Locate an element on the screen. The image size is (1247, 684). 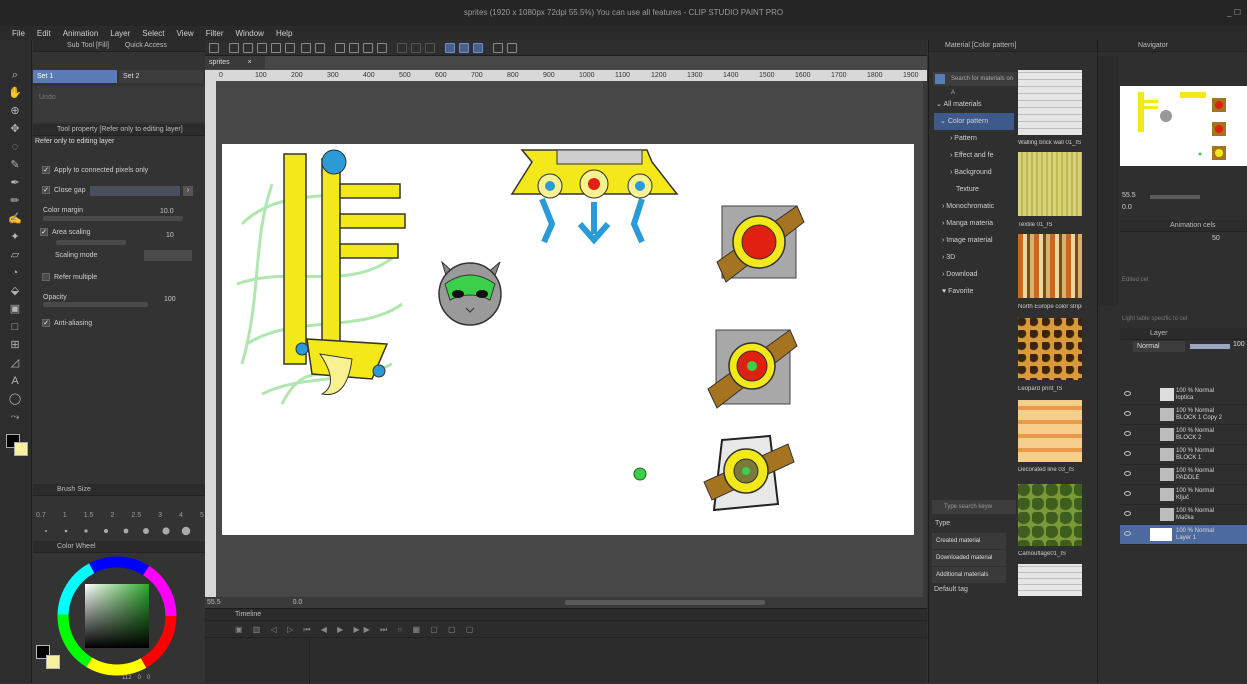
thumb-textile is located at coordinates (1050, 184).